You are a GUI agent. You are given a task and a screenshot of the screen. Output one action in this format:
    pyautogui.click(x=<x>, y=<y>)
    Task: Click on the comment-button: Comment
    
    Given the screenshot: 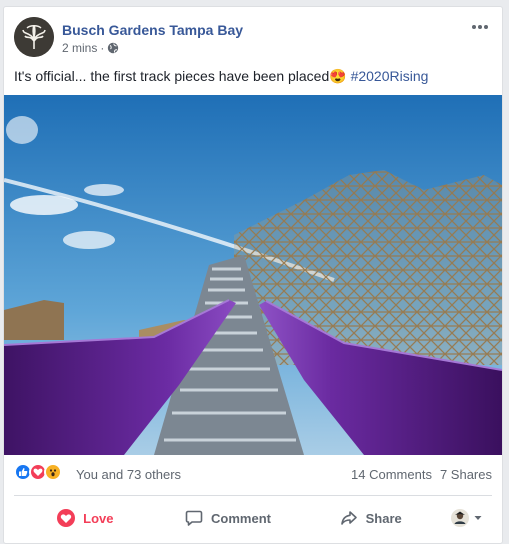 What is the action you would take?
    pyautogui.click(x=228, y=518)
    